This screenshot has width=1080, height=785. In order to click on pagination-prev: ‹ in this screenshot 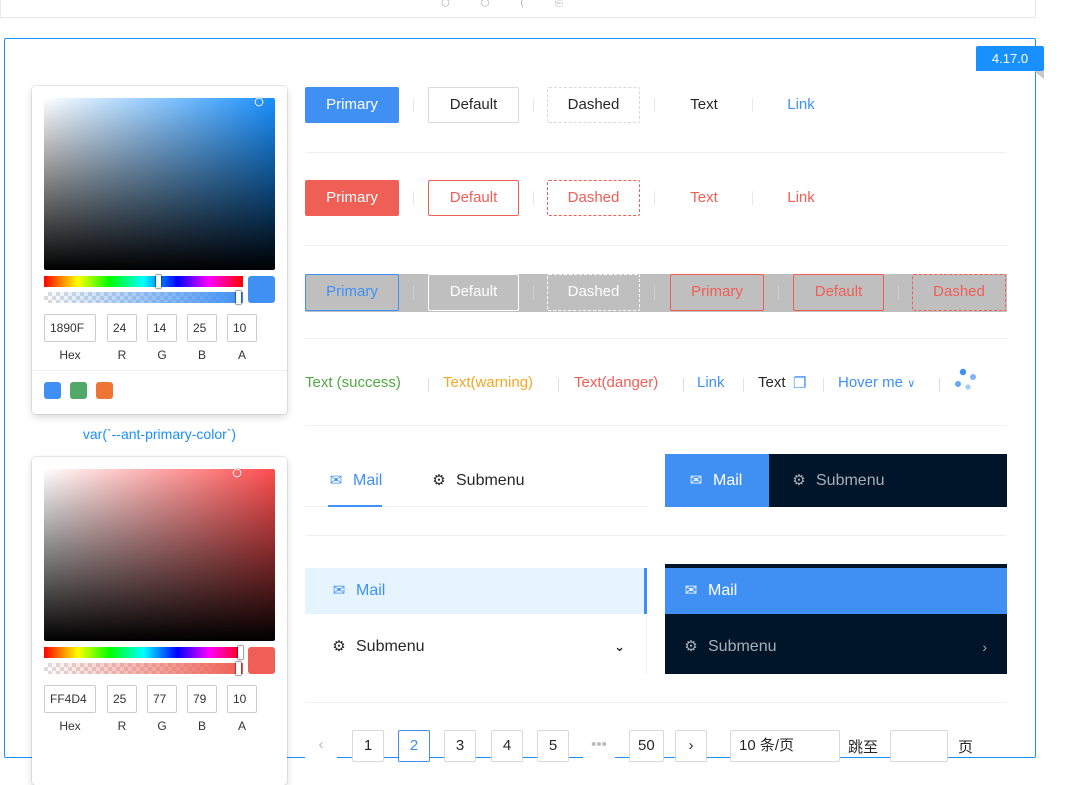, I will do `click(321, 746)`.